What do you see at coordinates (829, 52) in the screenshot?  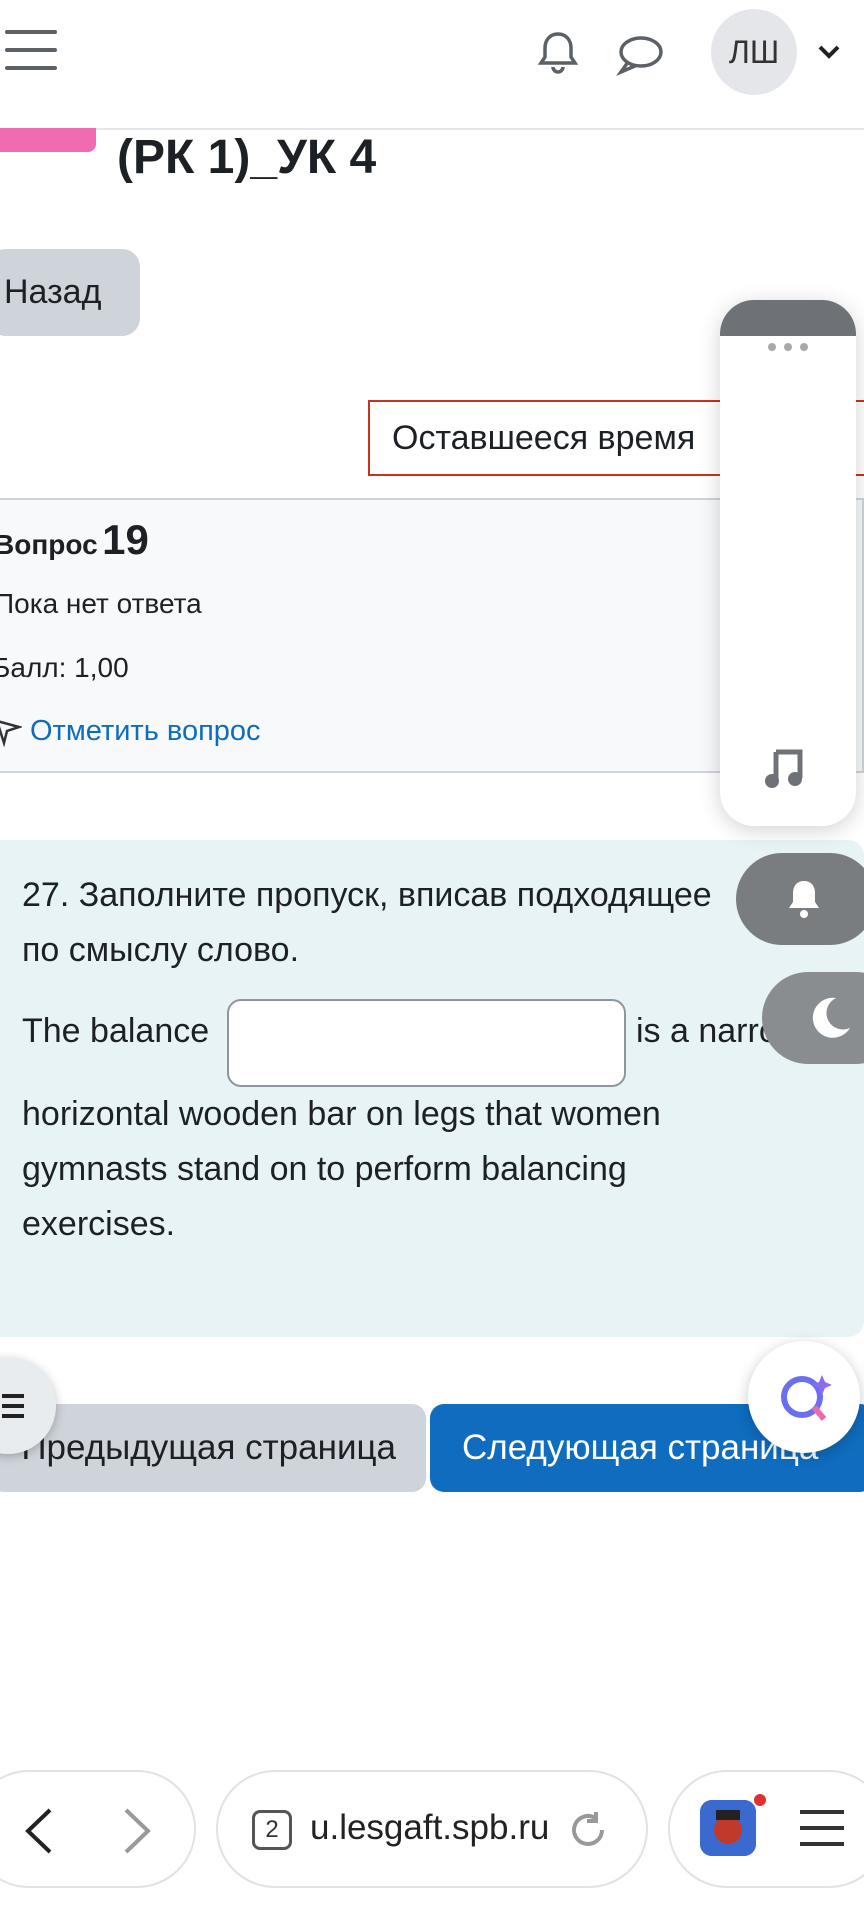 I see `chevron-down-icon` at bounding box center [829, 52].